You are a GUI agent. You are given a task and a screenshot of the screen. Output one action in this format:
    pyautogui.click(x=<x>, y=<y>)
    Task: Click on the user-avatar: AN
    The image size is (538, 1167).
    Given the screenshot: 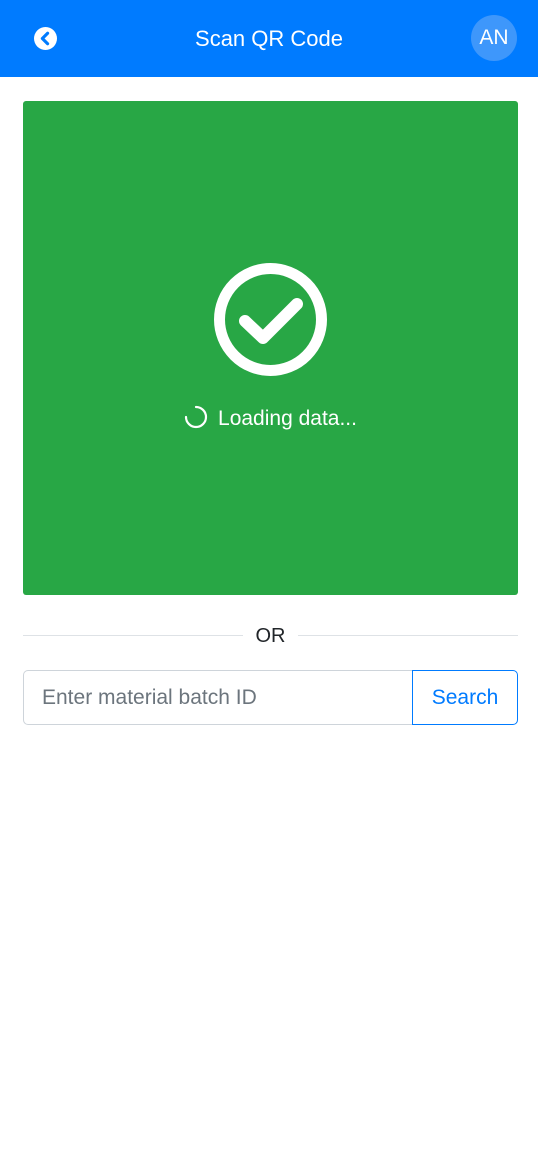 What is the action you would take?
    pyautogui.click(x=494, y=38)
    